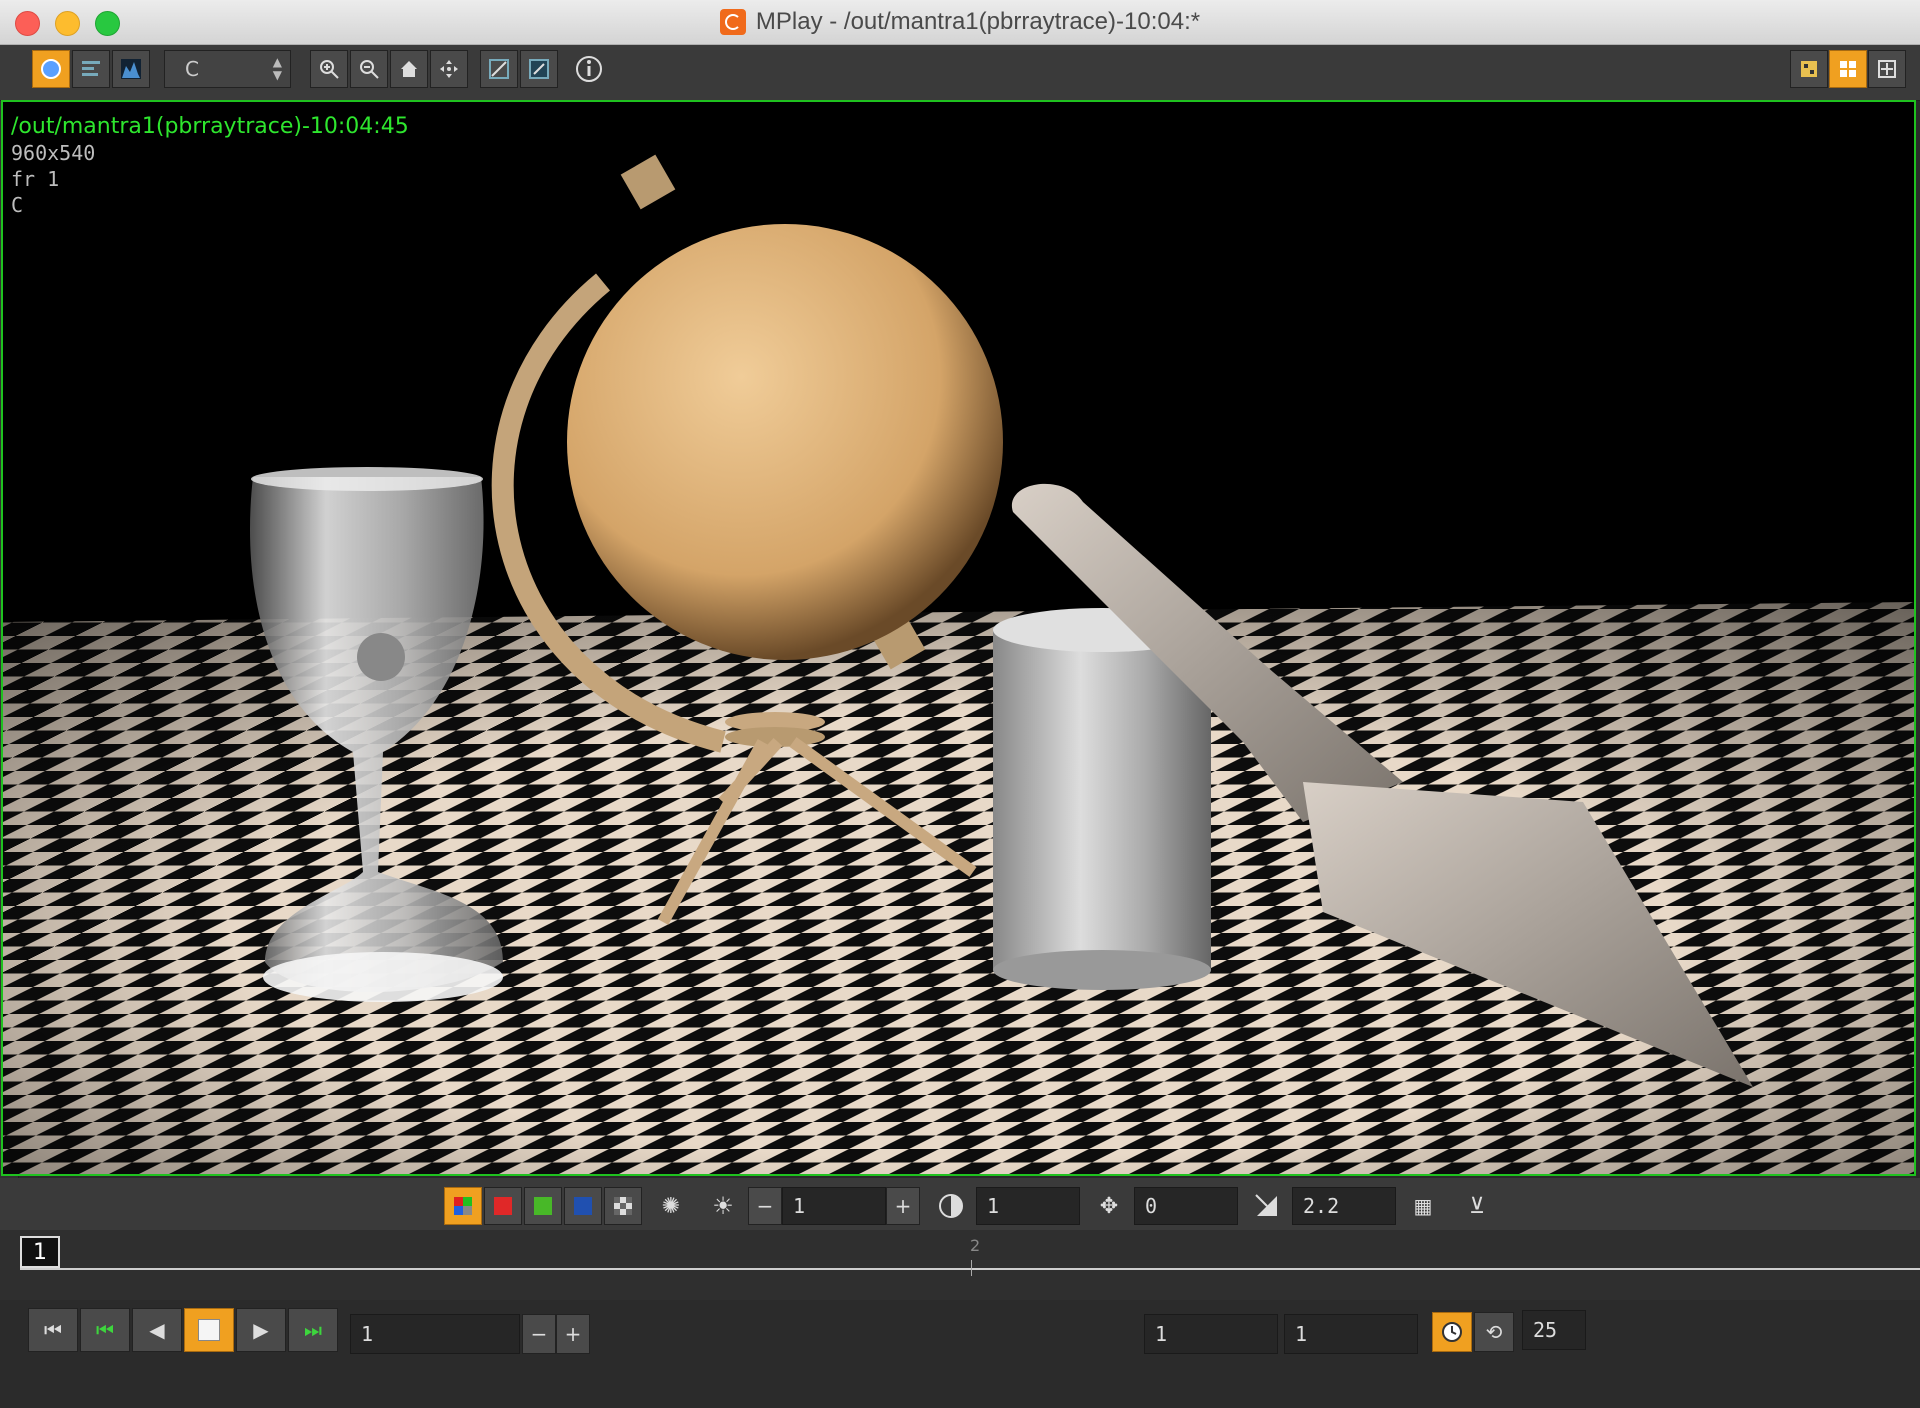 This screenshot has width=1920, height=1408. I want to click on home-icon, so click(409, 69).